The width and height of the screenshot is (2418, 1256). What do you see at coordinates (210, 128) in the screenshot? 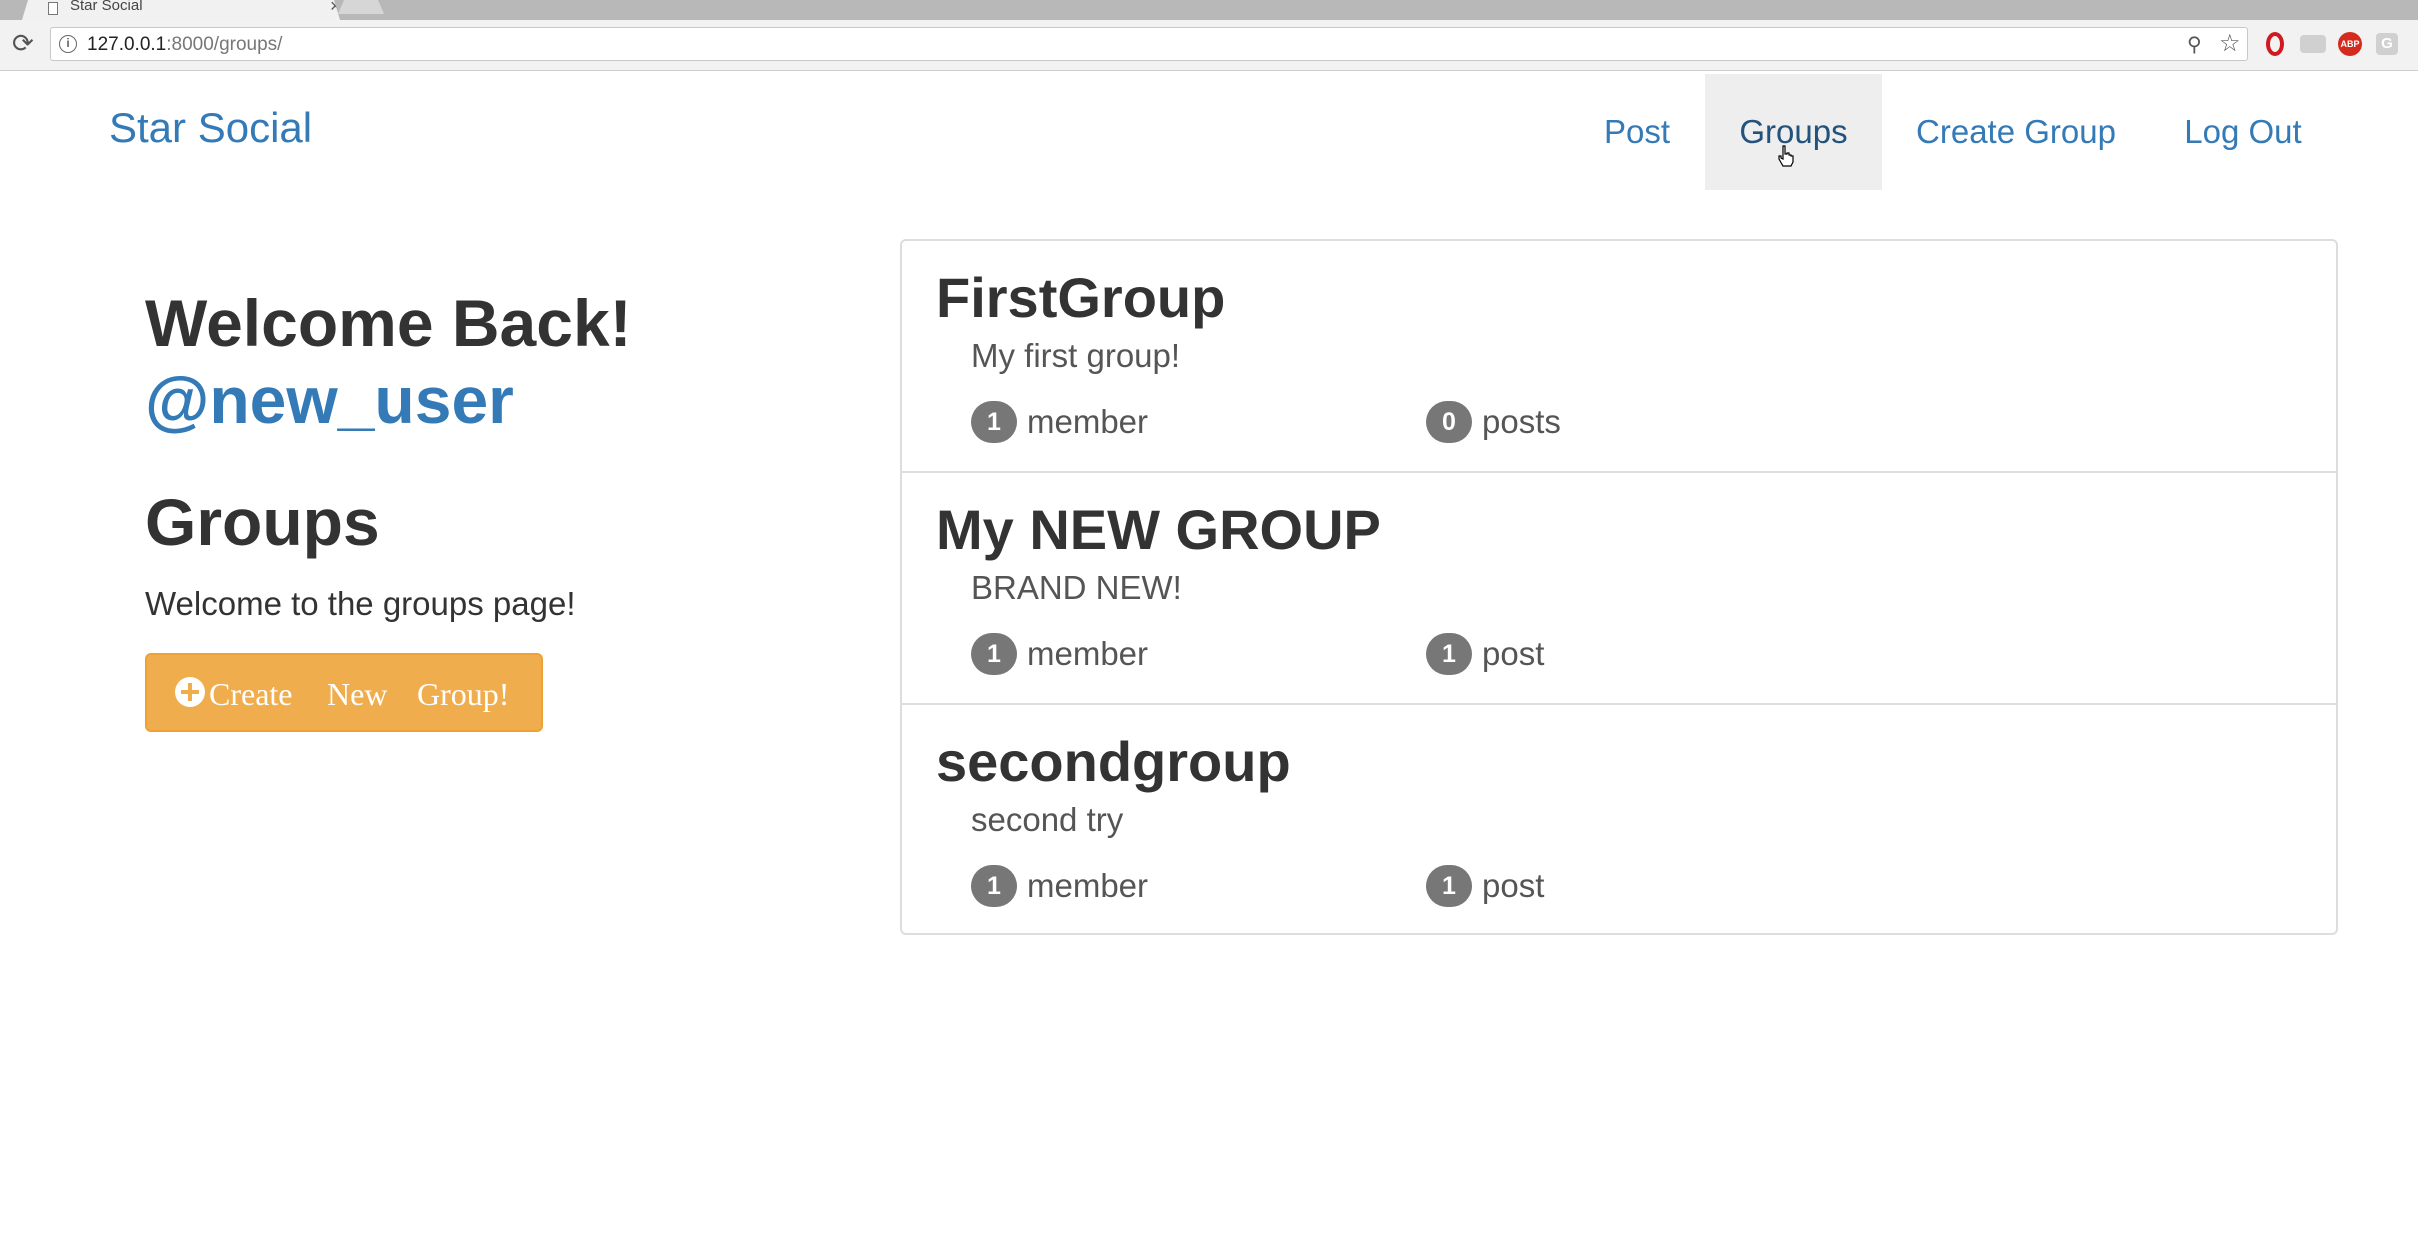
I see `brand-link: Star Social` at bounding box center [210, 128].